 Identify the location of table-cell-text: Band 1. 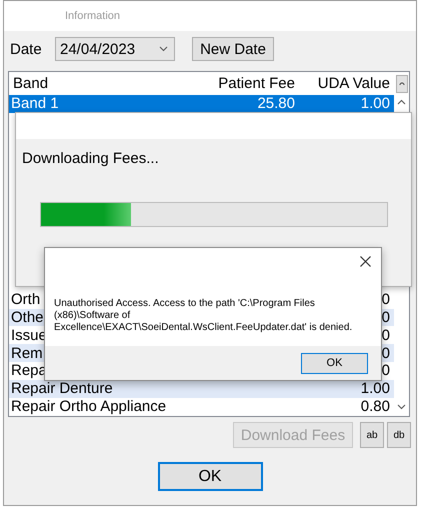
(35, 103).